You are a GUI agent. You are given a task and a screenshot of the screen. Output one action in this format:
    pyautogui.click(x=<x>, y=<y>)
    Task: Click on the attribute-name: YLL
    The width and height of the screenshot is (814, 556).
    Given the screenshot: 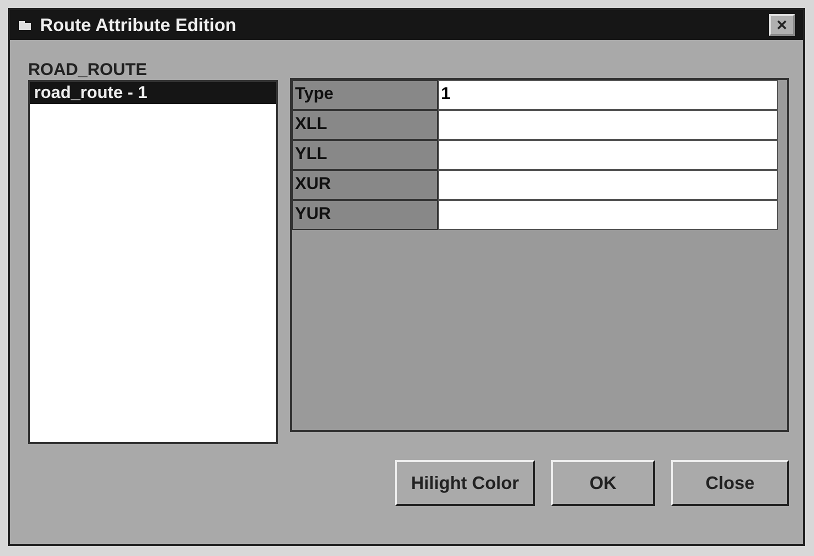 What is the action you would take?
    pyautogui.click(x=365, y=155)
    